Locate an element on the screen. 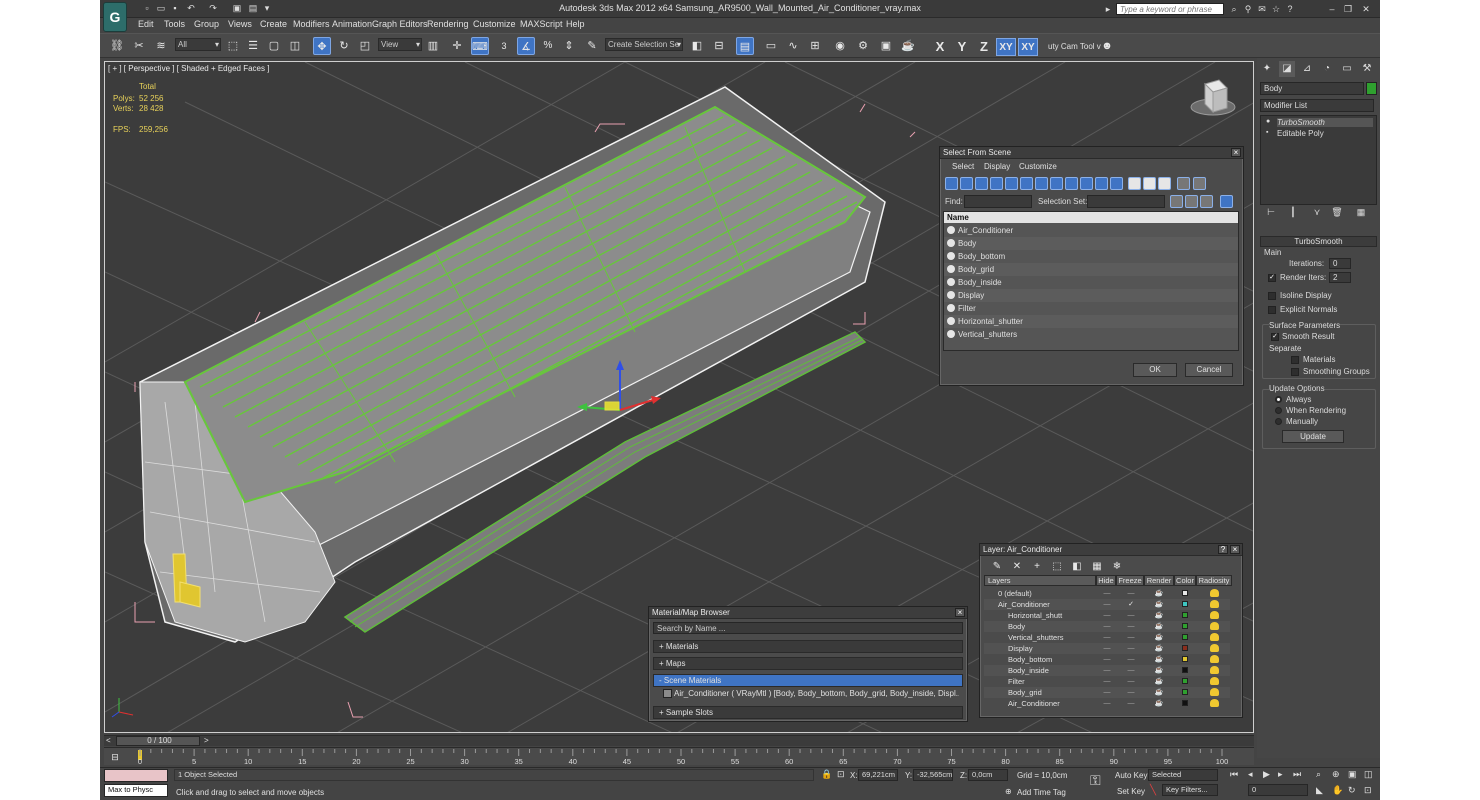 The image size is (1480, 800). select-from-scene-title: Select From Scene × is located at coordinates (1091, 153).